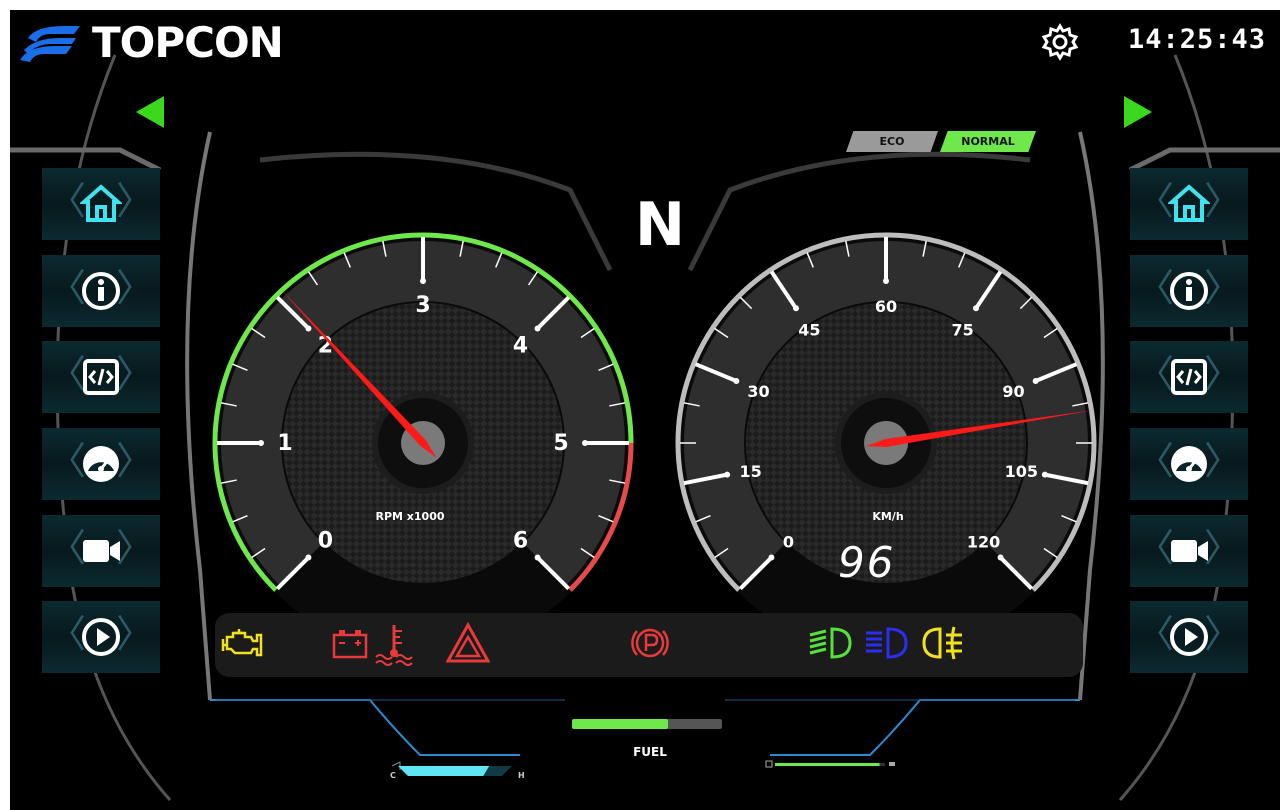  I want to click on rpm-tick-label: 1, so click(284, 443).